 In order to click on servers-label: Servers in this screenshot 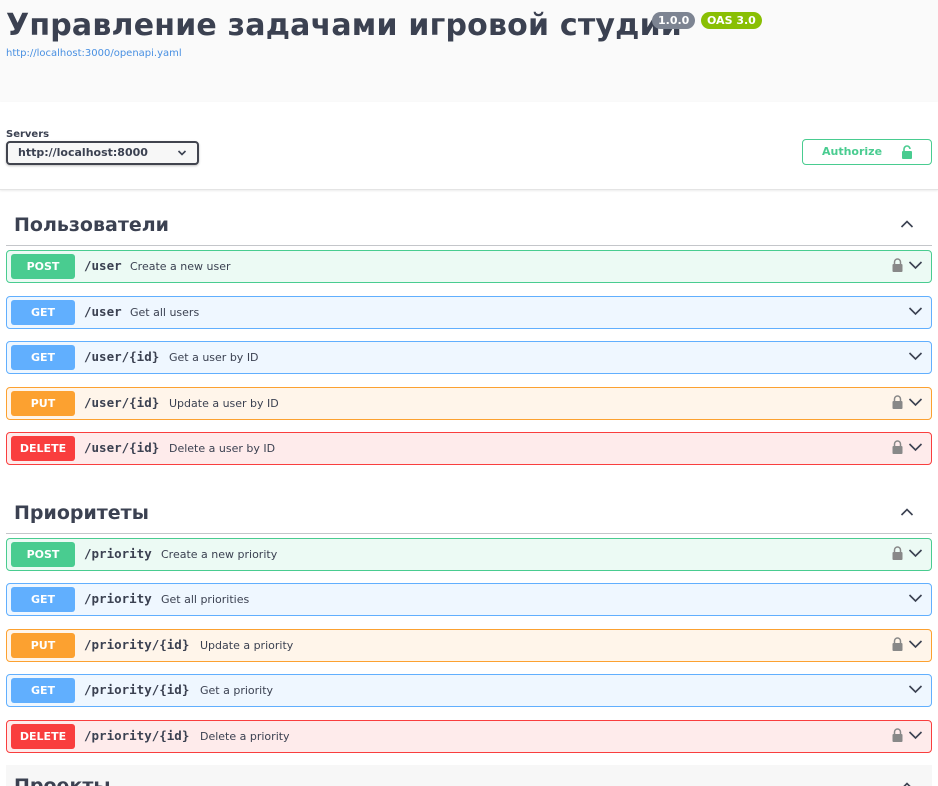, I will do `click(28, 134)`.